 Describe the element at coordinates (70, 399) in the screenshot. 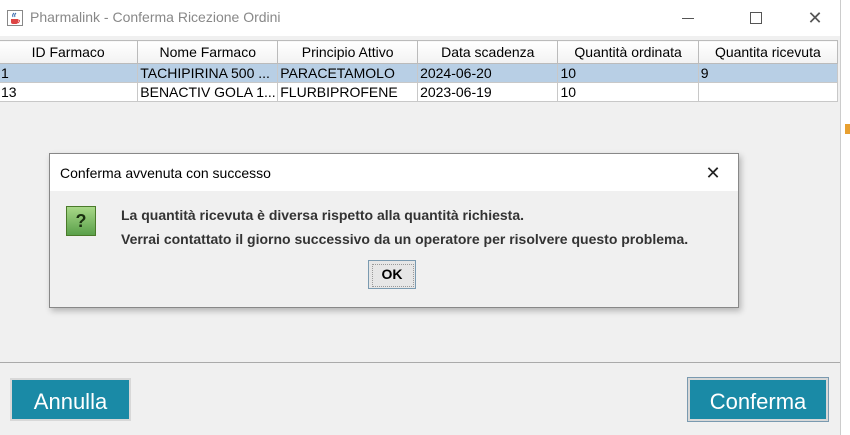

I see `annulla-button: Annulla` at that location.